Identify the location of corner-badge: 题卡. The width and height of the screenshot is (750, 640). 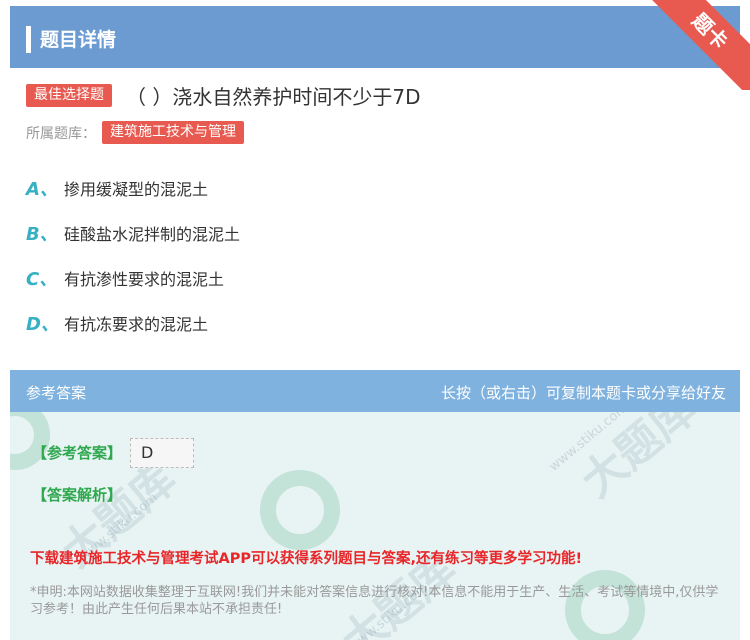
(695, 45).